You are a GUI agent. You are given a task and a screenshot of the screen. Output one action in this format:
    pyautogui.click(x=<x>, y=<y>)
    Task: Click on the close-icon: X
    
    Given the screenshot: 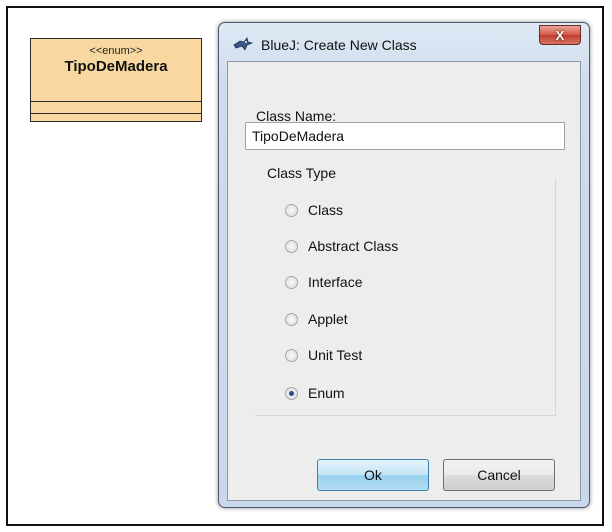 What is the action you would take?
    pyautogui.click(x=560, y=35)
    